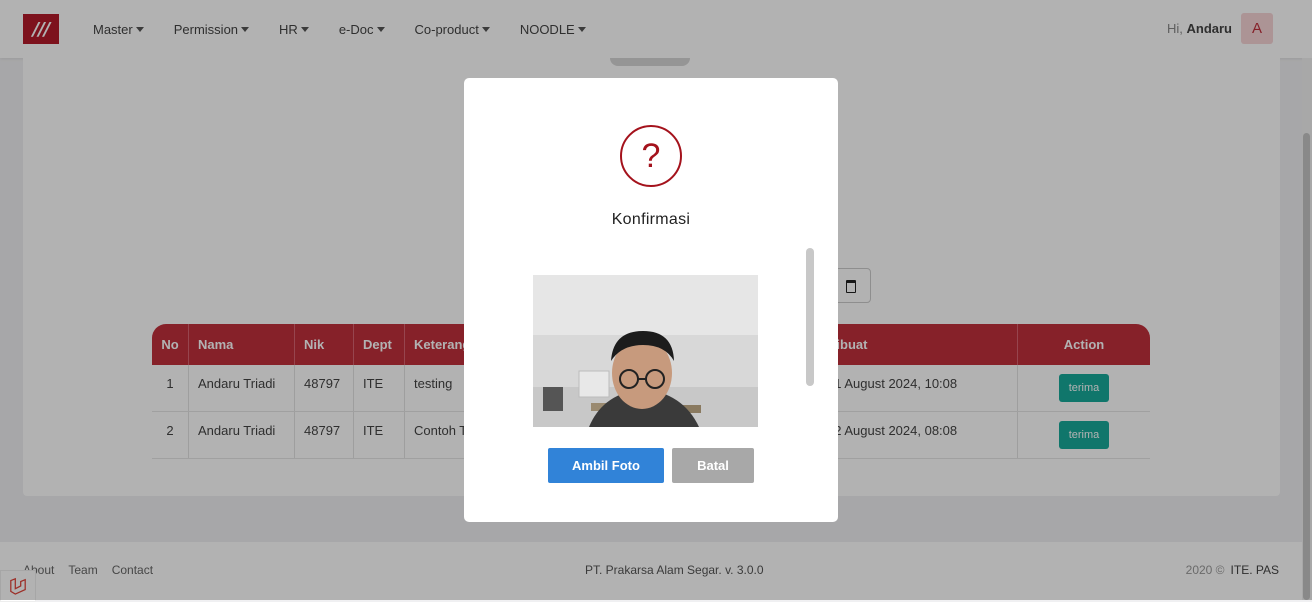  I want to click on modal-scrollbar, so click(810, 317).